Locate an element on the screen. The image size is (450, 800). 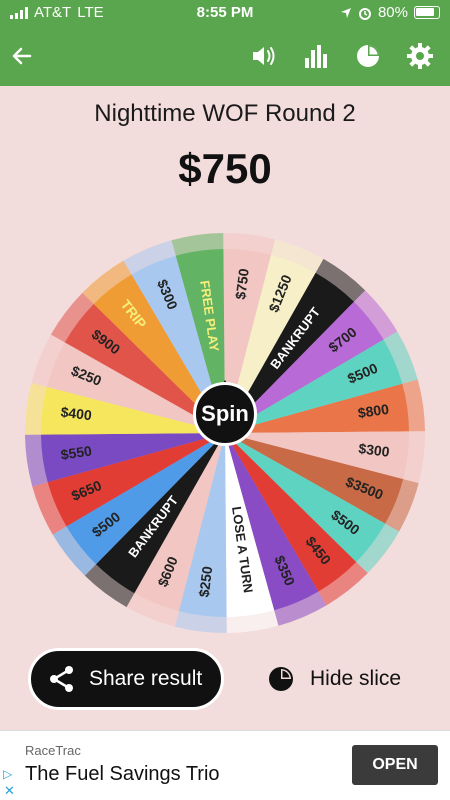
pie-chart-icon is located at coordinates (368, 56).